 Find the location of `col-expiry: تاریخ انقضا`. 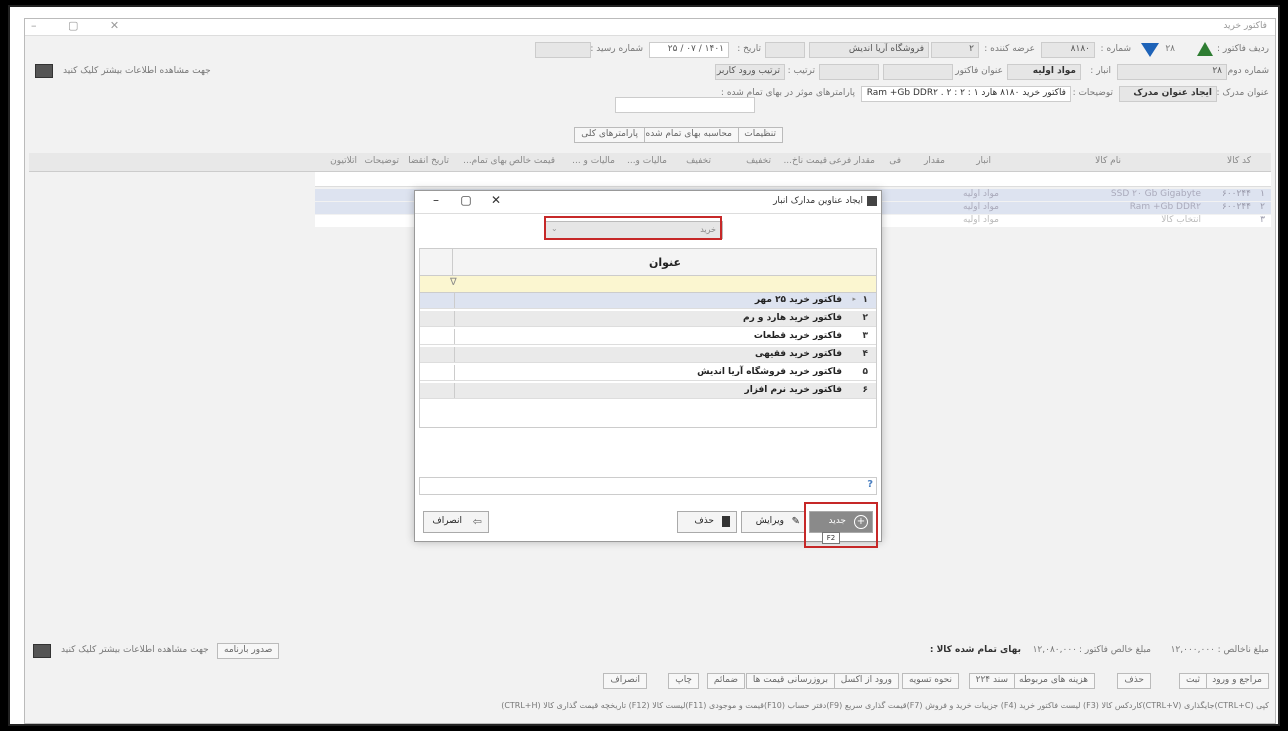

col-expiry: تاریخ انقضا is located at coordinates (428, 161).